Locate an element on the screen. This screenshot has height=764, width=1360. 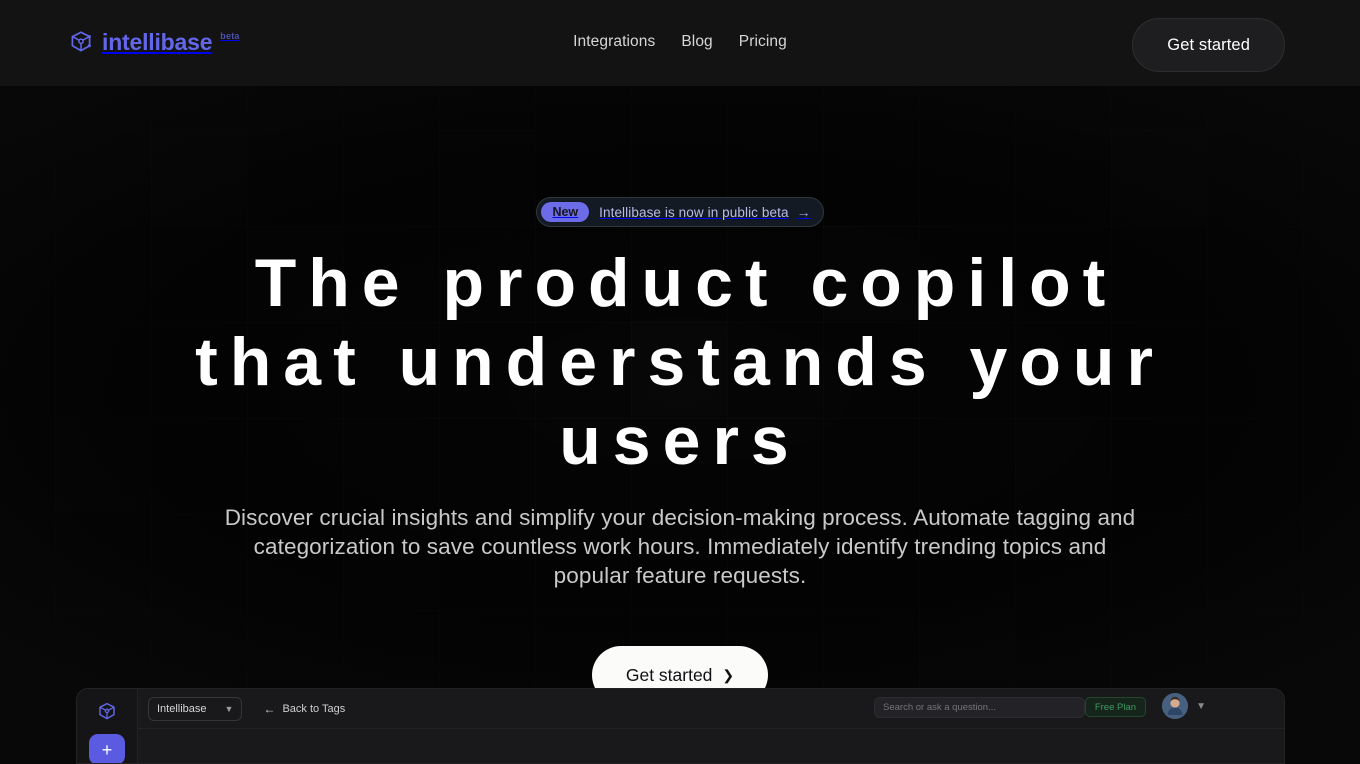
arrow-left-icon: ← is located at coordinates (269, 708).